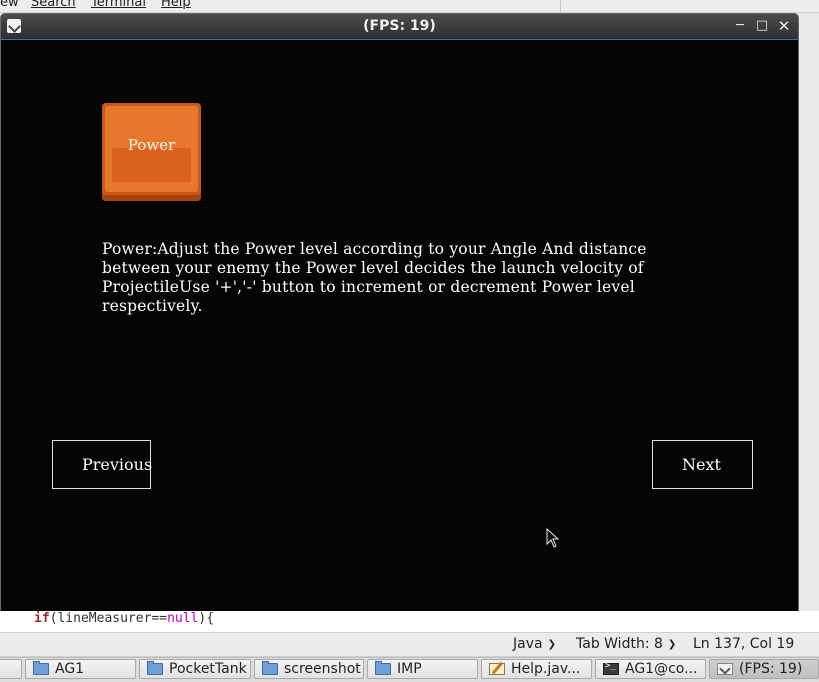  Describe the element at coordinates (422, 669) in the screenshot. I see `taskbar-item-imp: IMP` at that location.